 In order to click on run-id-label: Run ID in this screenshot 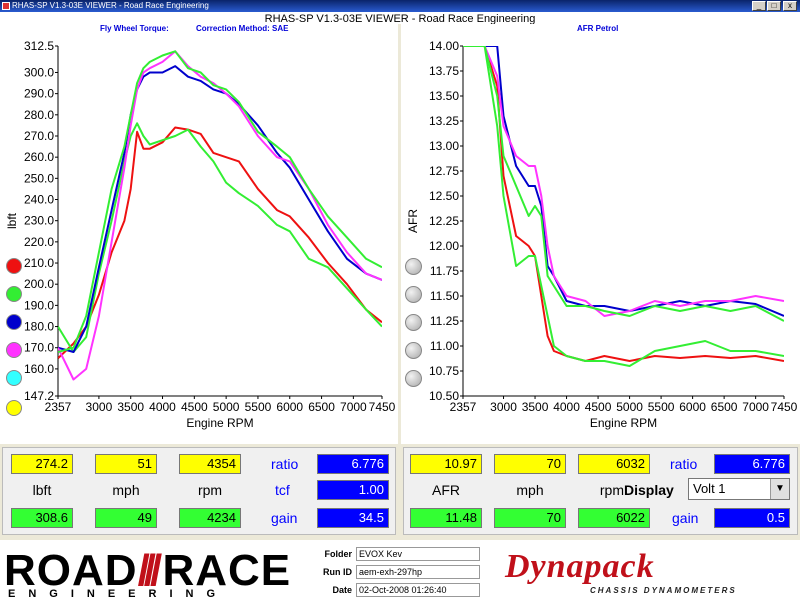, I will do `click(337, 572)`.